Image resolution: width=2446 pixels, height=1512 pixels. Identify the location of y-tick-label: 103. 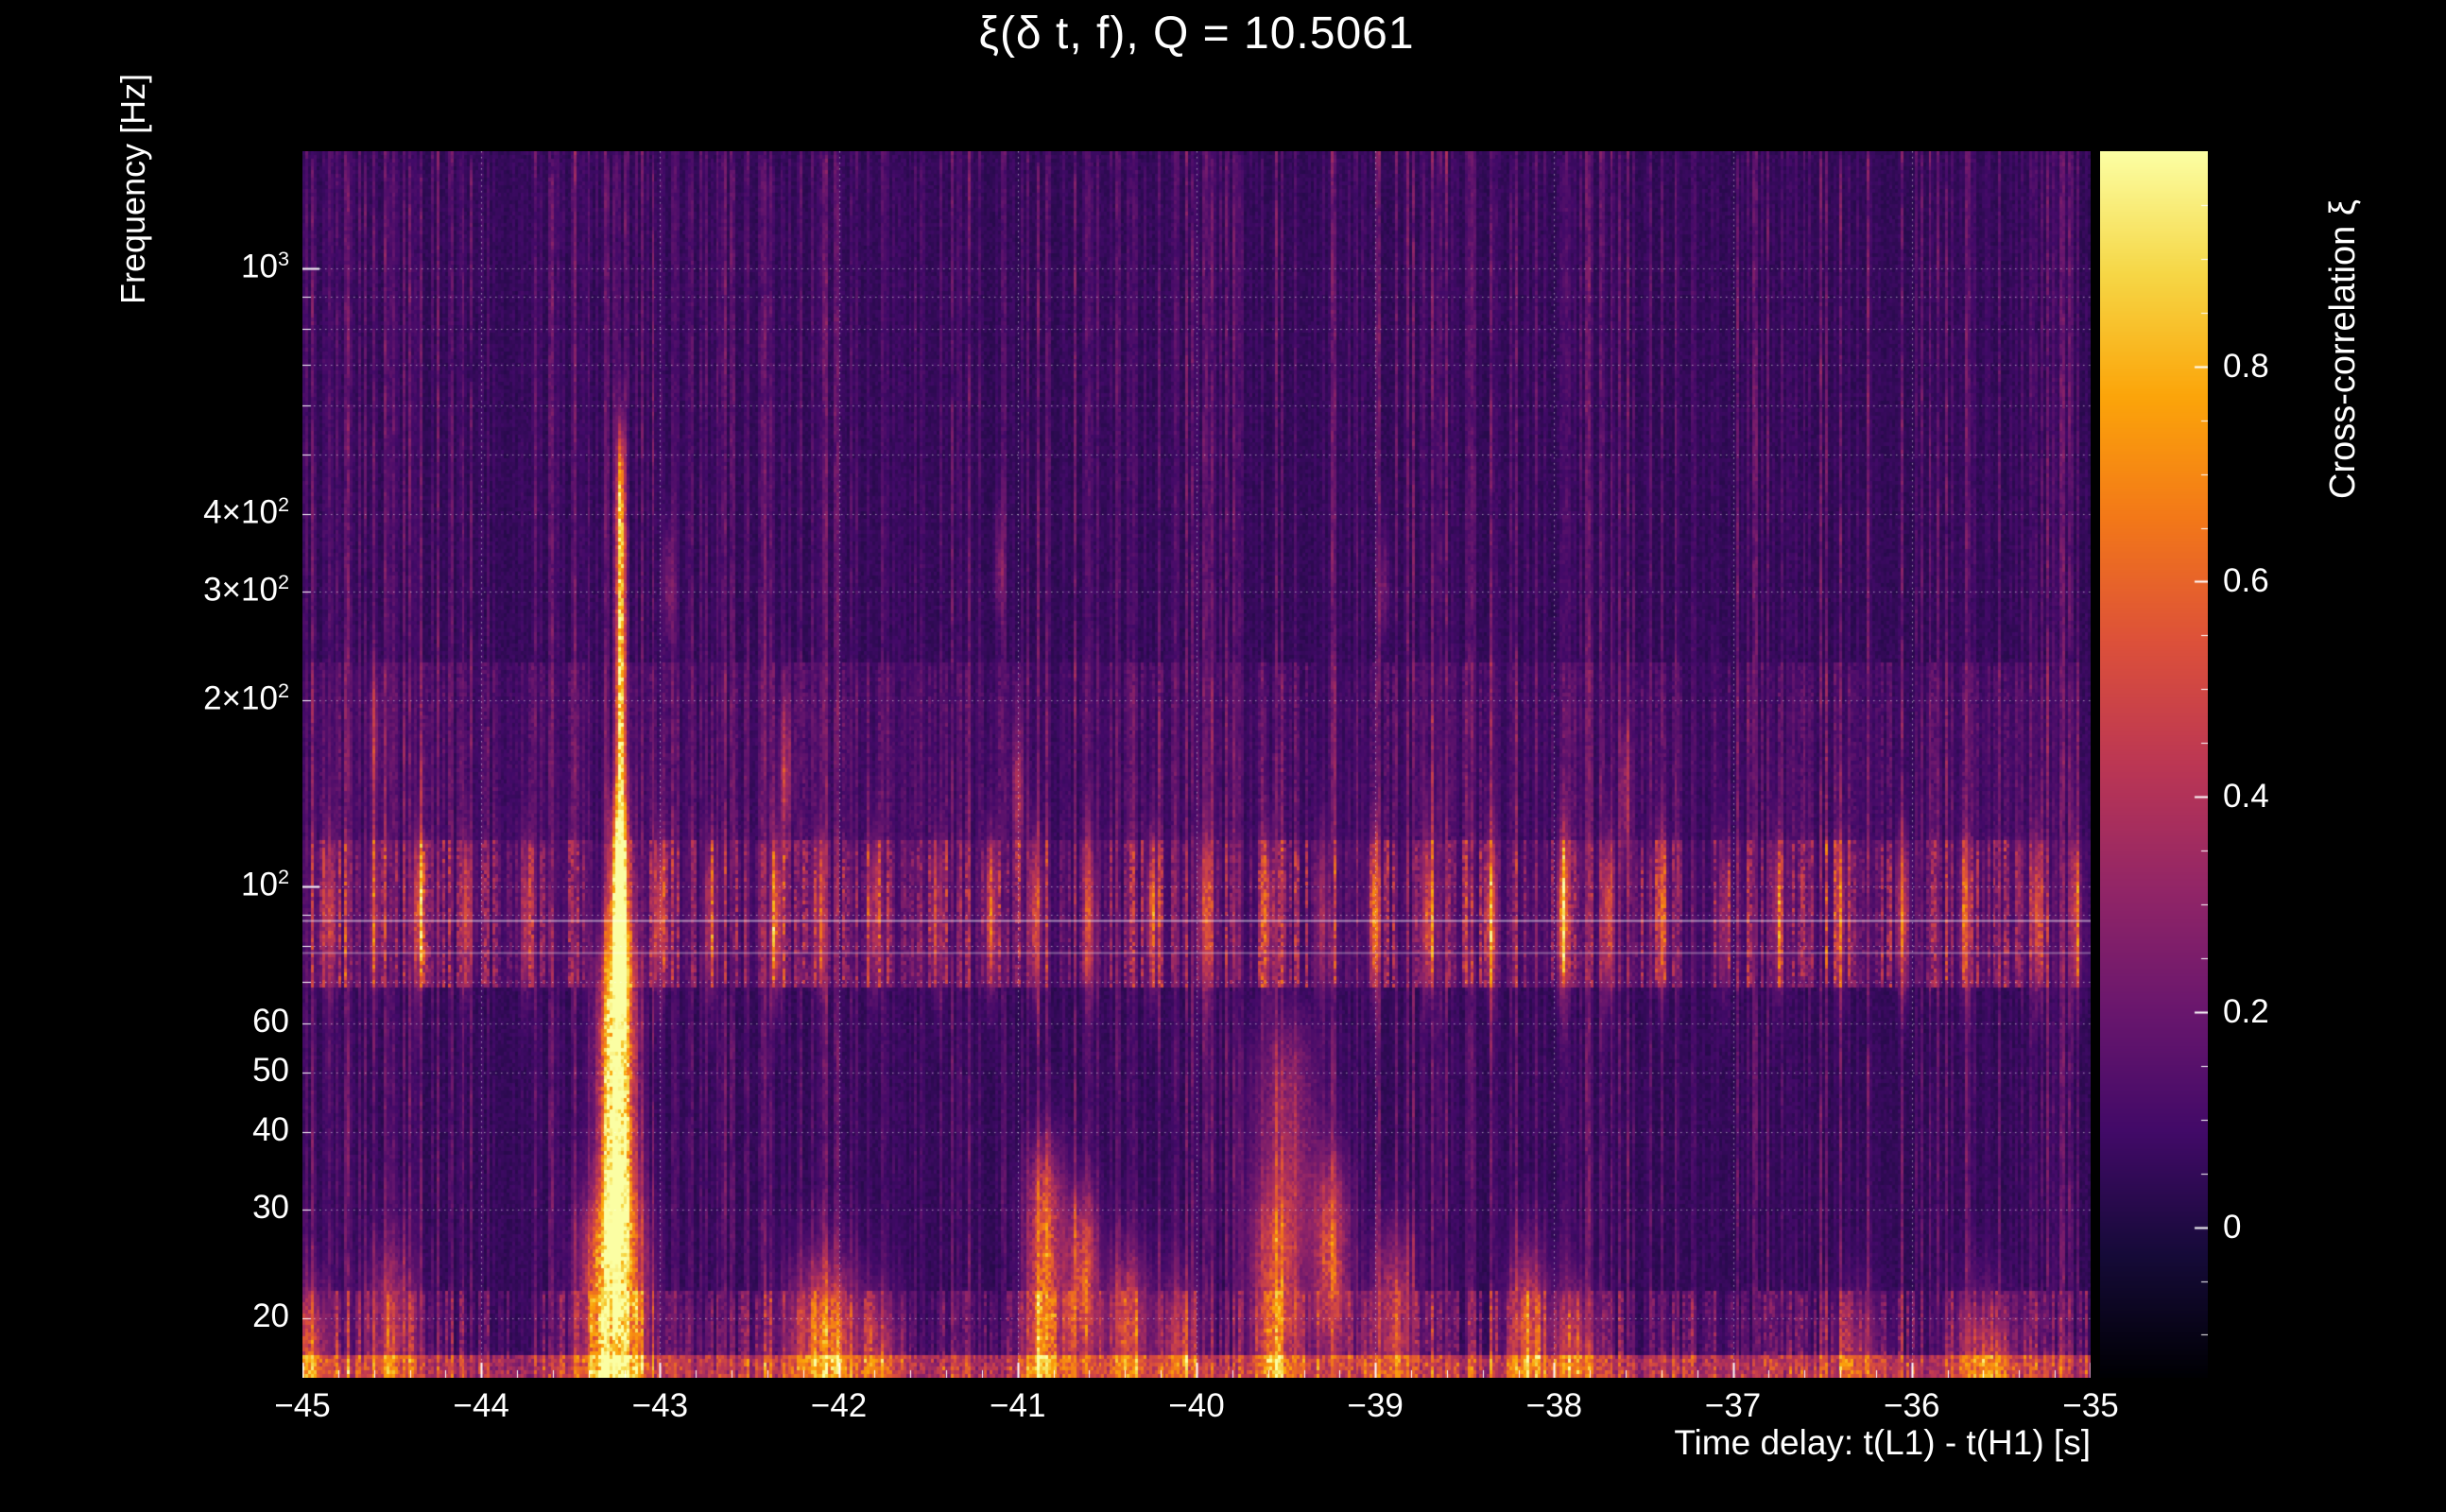
(265, 266).